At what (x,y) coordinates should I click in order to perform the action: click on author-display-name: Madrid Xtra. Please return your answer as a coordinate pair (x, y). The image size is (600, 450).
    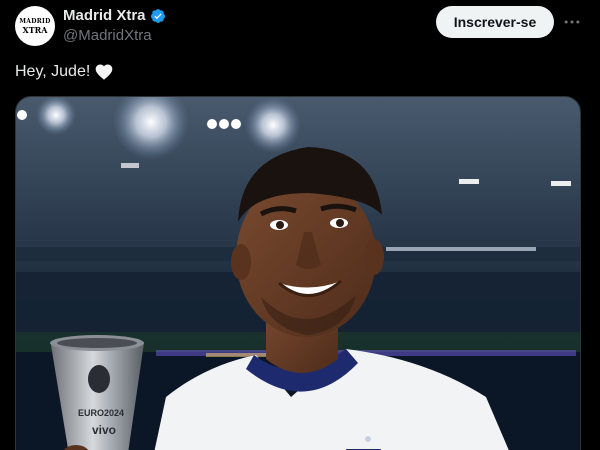
    Looking at the image, I should click on (104, 15).